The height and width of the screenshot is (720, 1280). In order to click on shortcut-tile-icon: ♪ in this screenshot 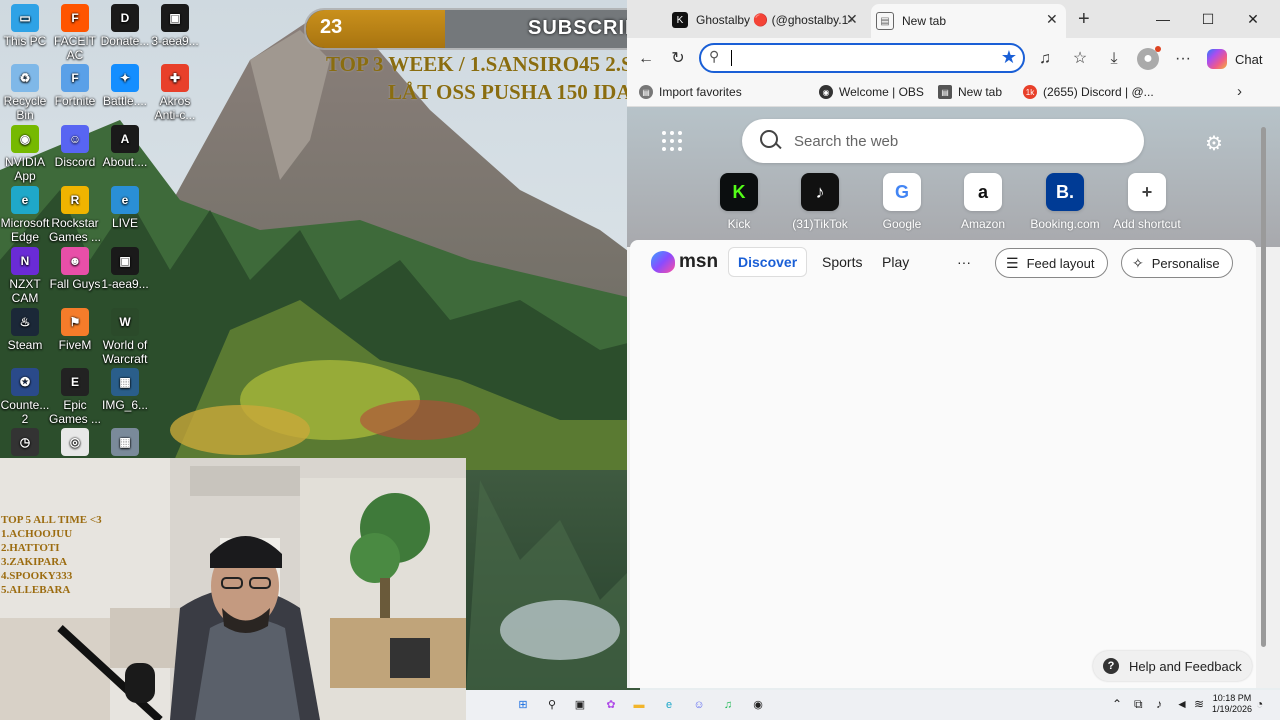, I will do `click(820, 192)`.